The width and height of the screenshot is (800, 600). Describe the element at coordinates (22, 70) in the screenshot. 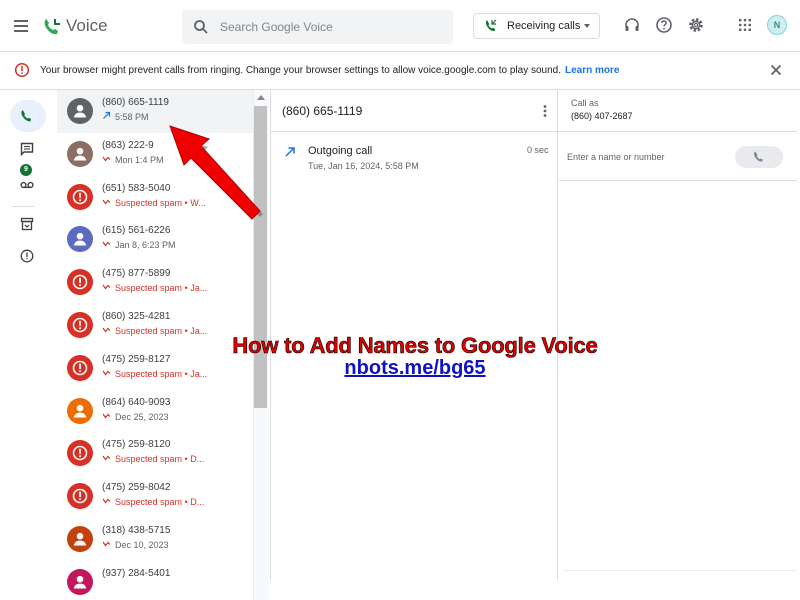

I see `warning-icon` at that location.